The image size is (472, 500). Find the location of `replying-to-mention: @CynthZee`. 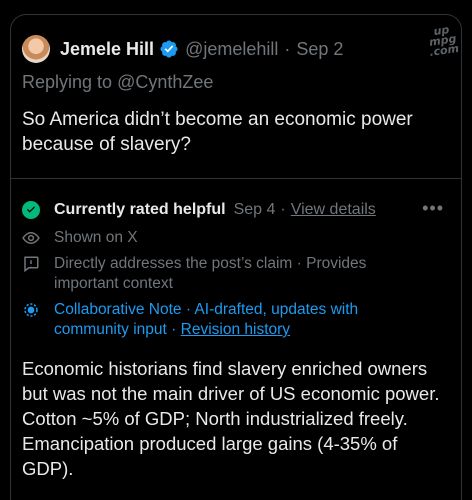

replying-to-mention: @CynthZee is located at coordinates (165, 82).